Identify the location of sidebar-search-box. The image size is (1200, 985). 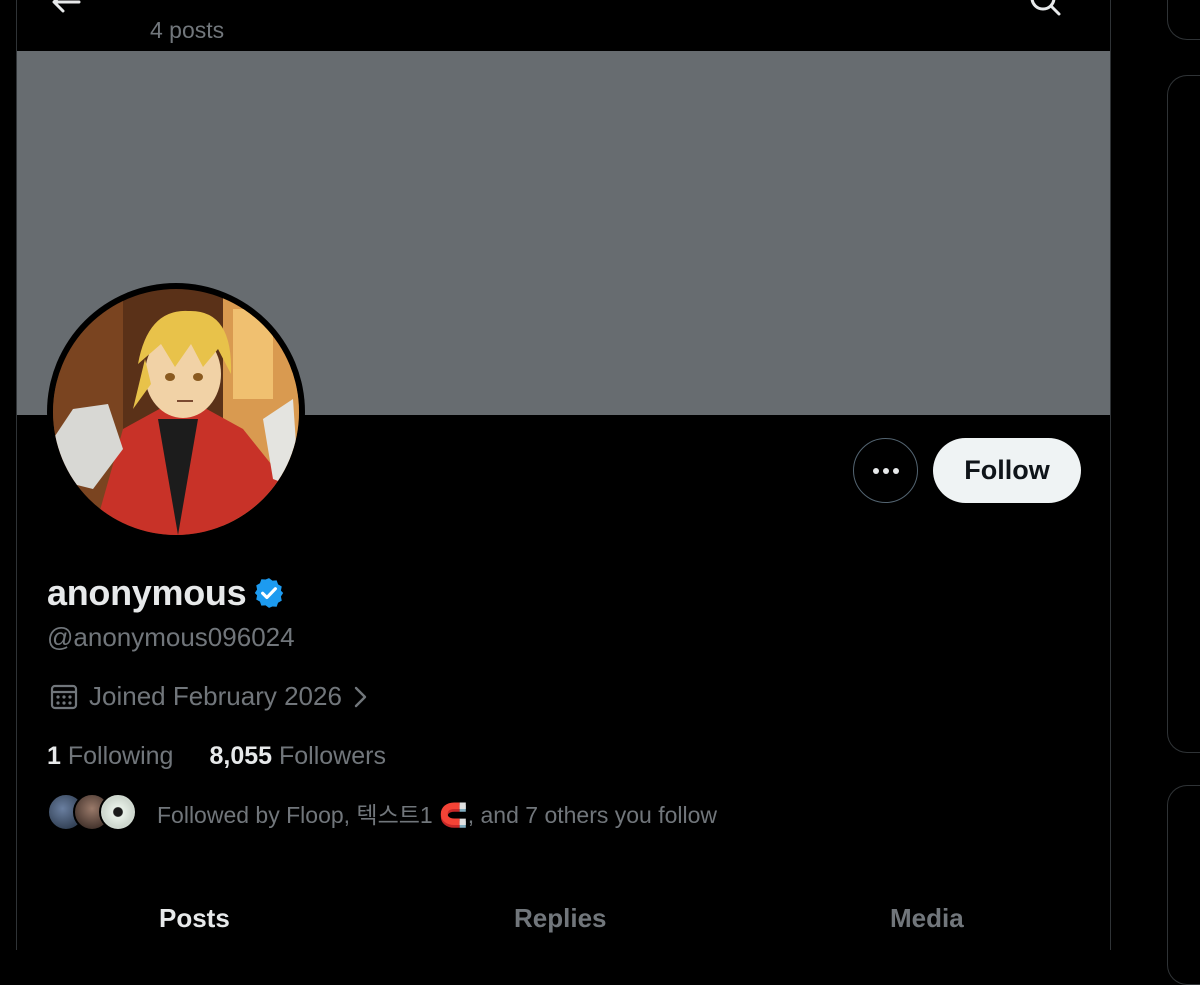
(1183, 20).